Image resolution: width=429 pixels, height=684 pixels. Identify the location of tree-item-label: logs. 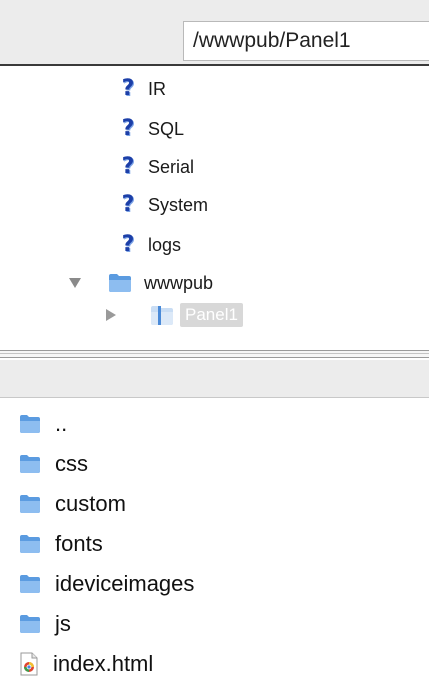
(165, 244).